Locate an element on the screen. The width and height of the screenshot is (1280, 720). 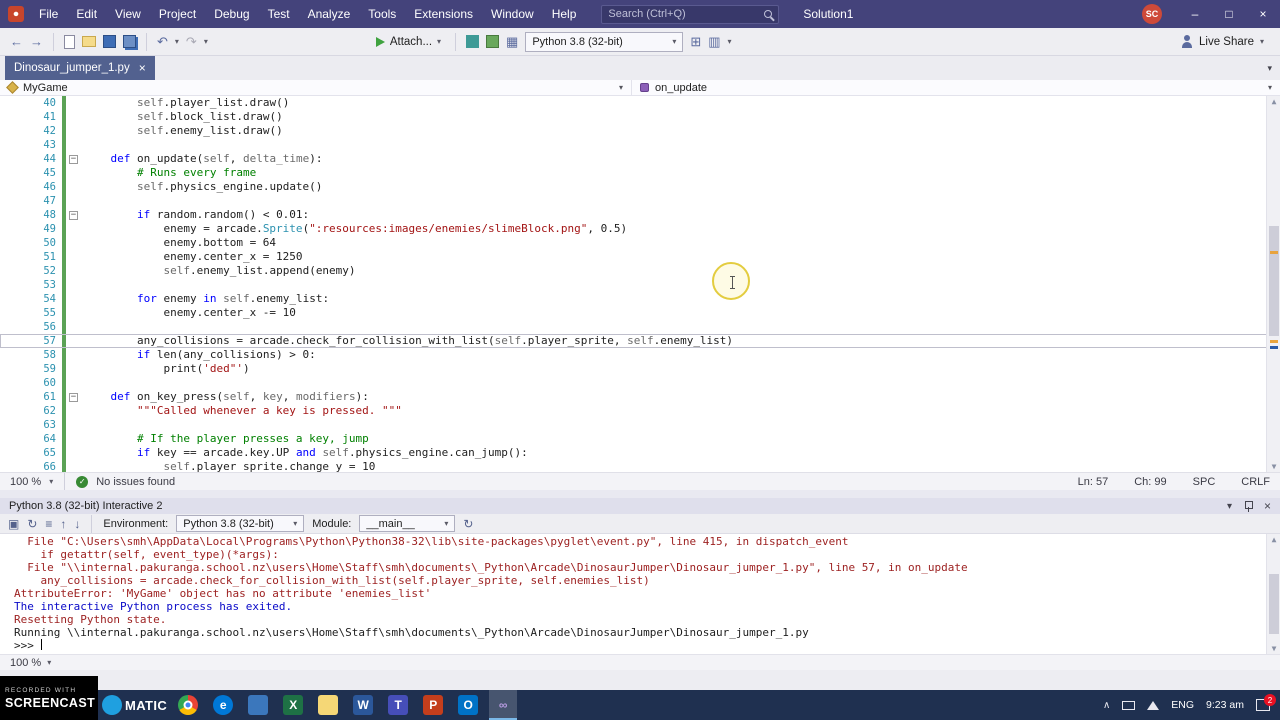
grid-icon: ▦ is located at coordinates (512, 42).